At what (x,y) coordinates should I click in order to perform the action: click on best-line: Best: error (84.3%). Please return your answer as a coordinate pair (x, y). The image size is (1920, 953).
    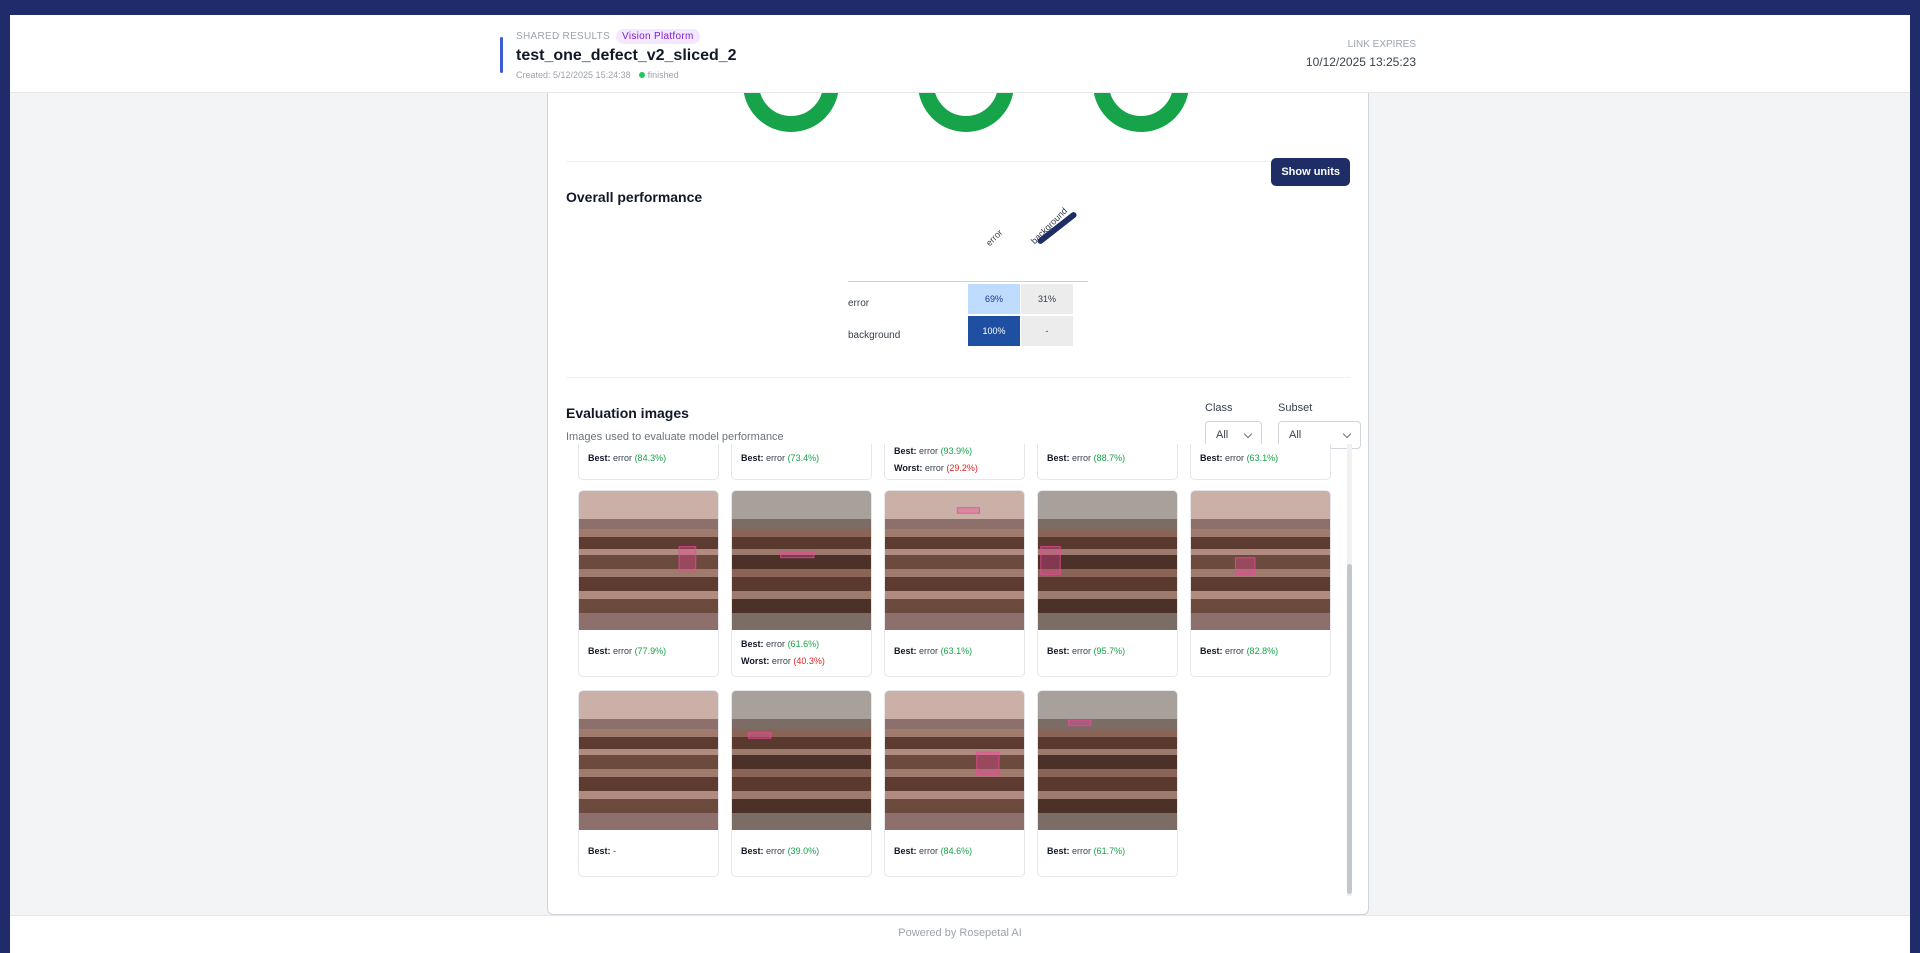
    Looking at the image, I should click on (627, 458).